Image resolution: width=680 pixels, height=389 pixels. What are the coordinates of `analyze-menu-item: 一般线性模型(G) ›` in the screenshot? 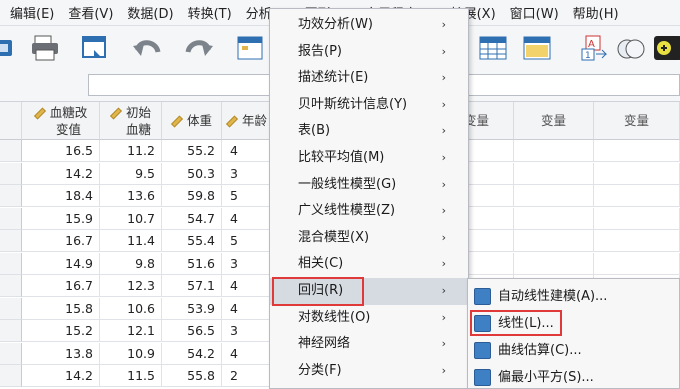 It's located at (369, 185).